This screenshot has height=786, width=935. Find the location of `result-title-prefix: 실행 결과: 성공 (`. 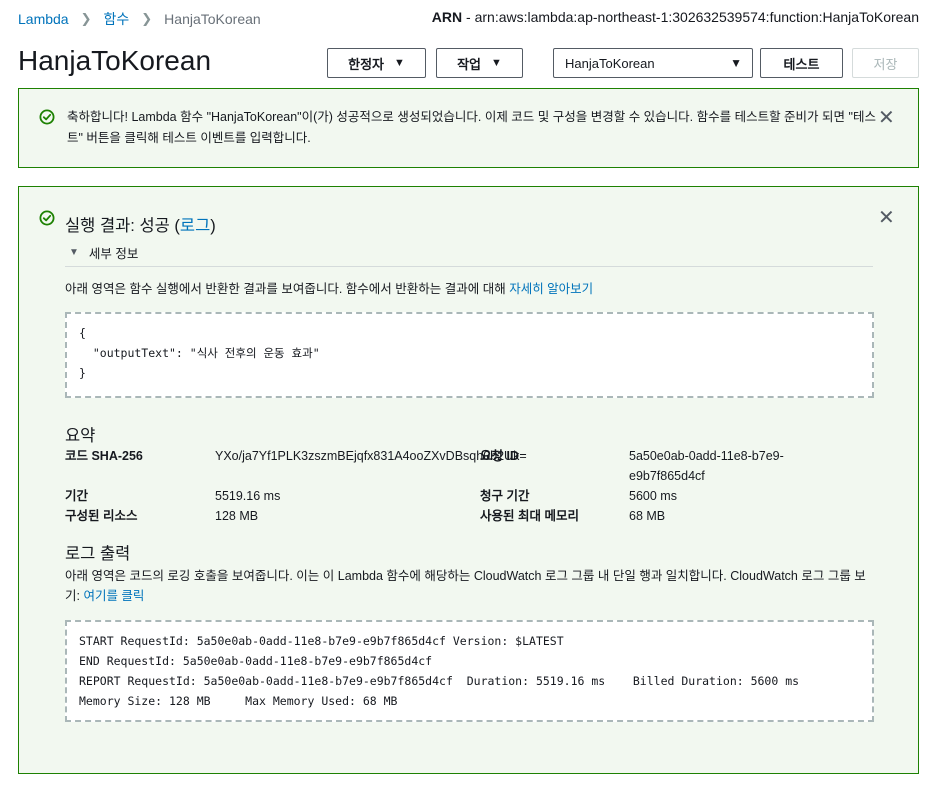

result-title-prefix: 실행 결과: 성공 ( is located at coordinates (122, 226).